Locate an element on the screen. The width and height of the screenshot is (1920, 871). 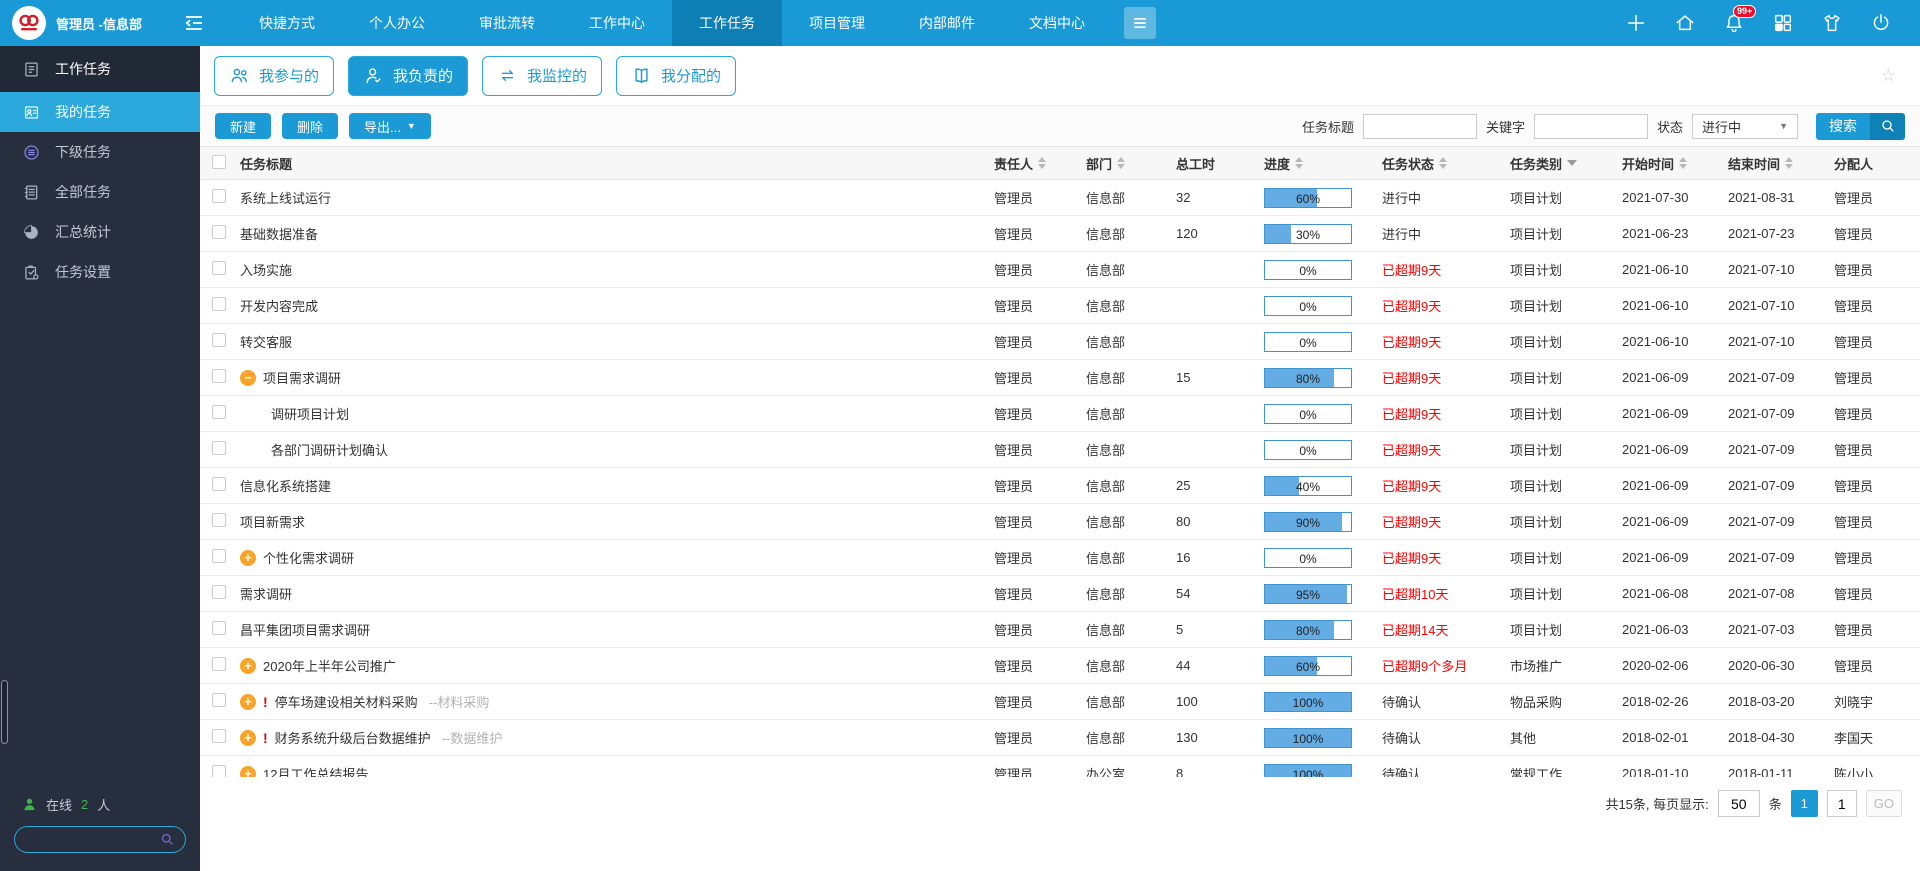
sidebar-search-box is located at coordinates (100, 839).